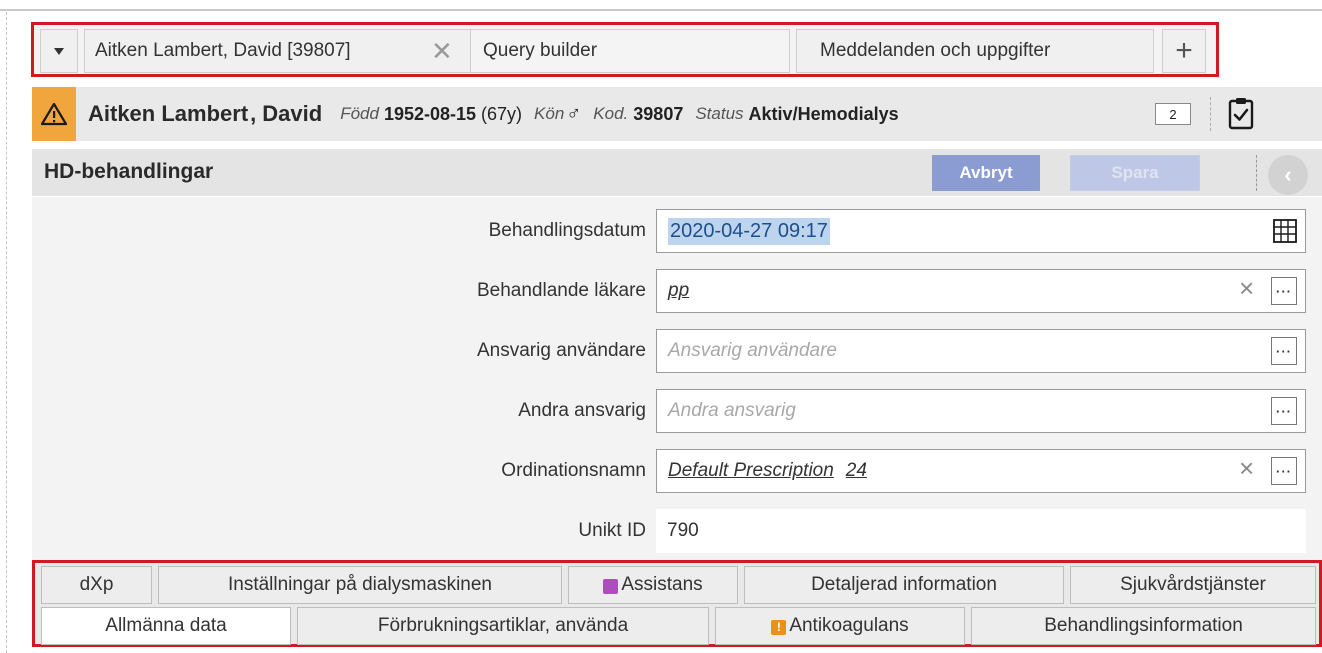  I want to click on born-date: 1952-08-15, so click(430, 113).